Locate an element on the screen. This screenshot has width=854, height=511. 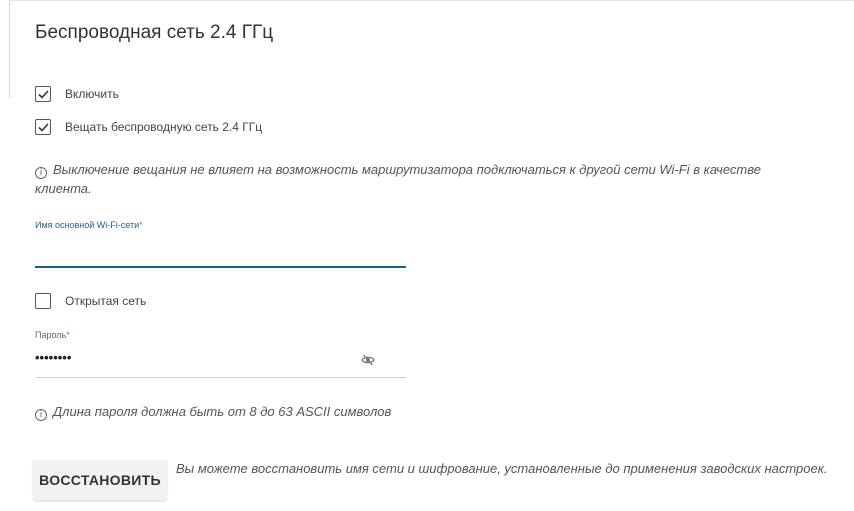
password-value: •••••••• is located at coordinates (53, 357).